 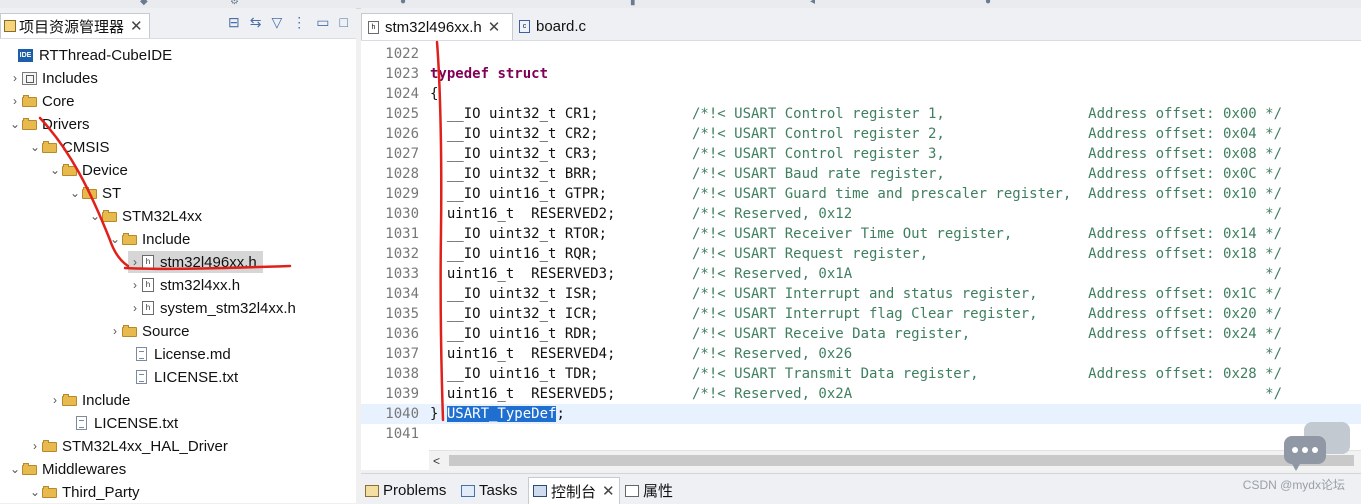 I want to click on code-statement: __IO uint16_t TDR;, so click(x=514, y=374).